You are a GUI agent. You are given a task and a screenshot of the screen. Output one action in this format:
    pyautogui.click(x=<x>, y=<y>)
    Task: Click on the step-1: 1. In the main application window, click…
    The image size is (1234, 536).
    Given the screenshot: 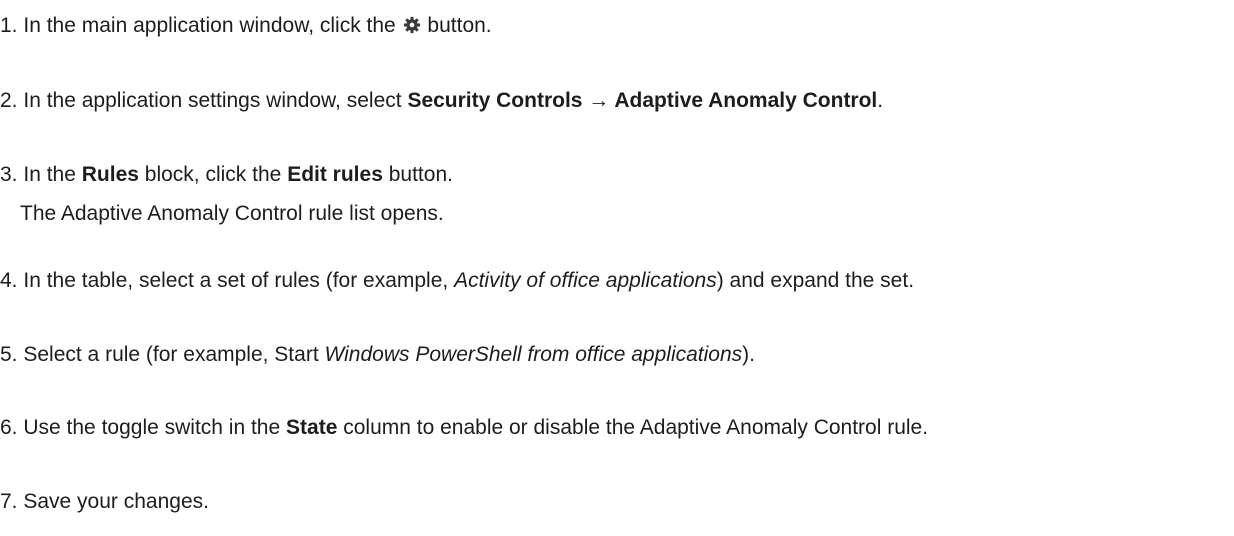 What is the action you would take?
    pyautogui.click(x=246, y=26)
    